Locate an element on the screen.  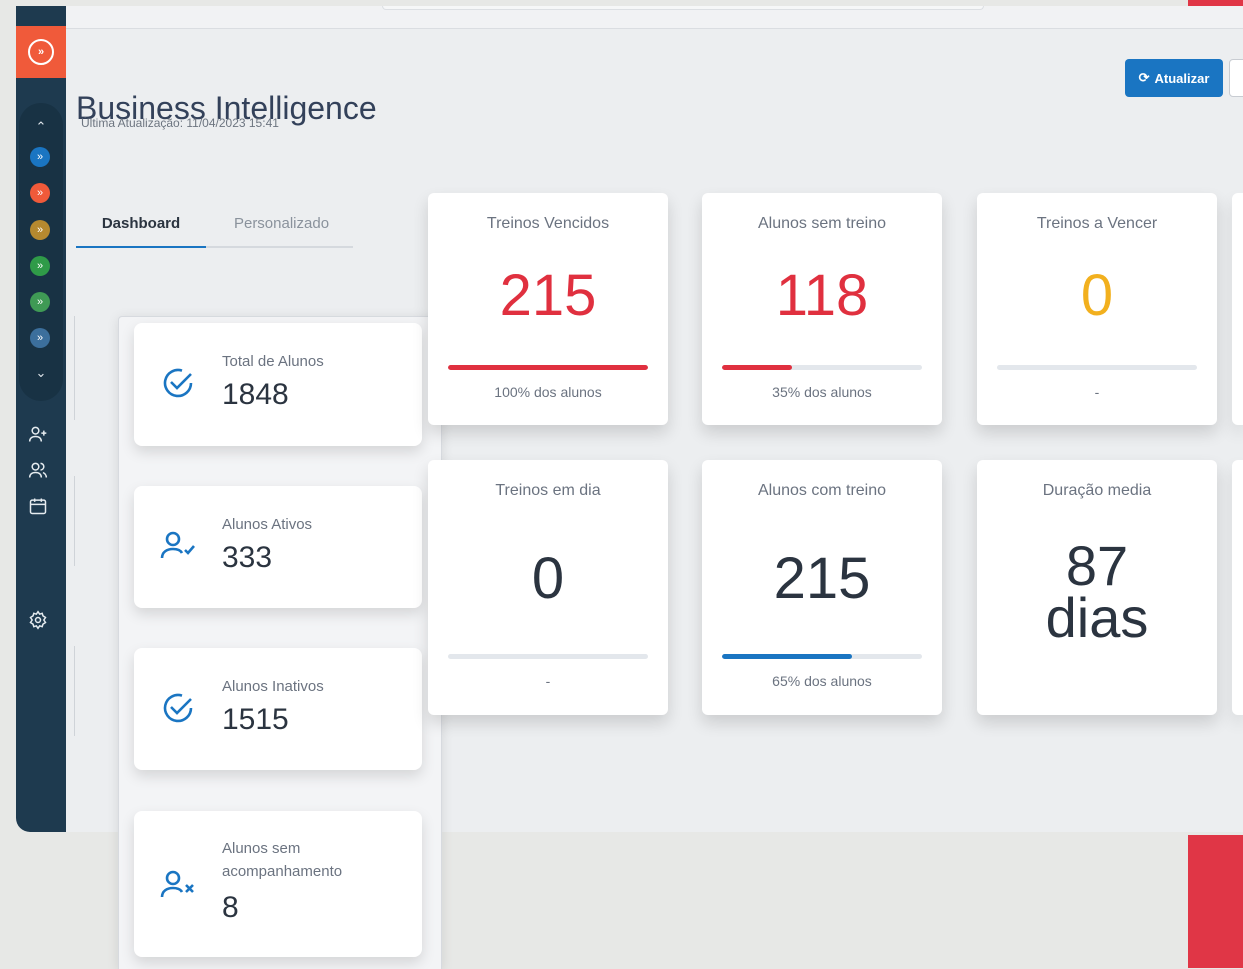
kpi-label: Treinos Vencidos is located at coordinates (548, 223).